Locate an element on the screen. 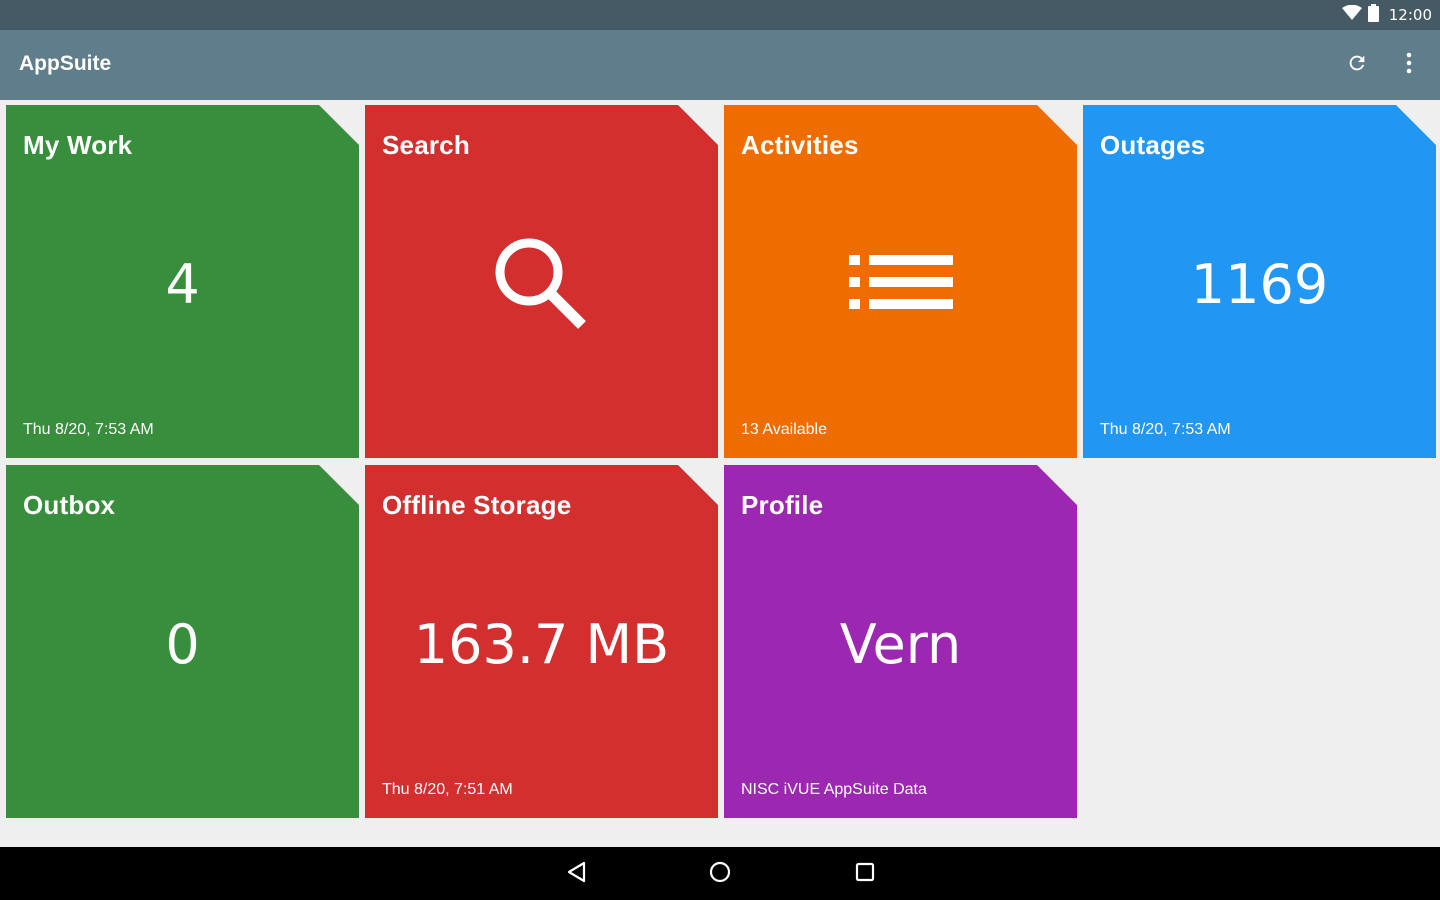  more-vert-icon is located at coordinates (1409, 65).